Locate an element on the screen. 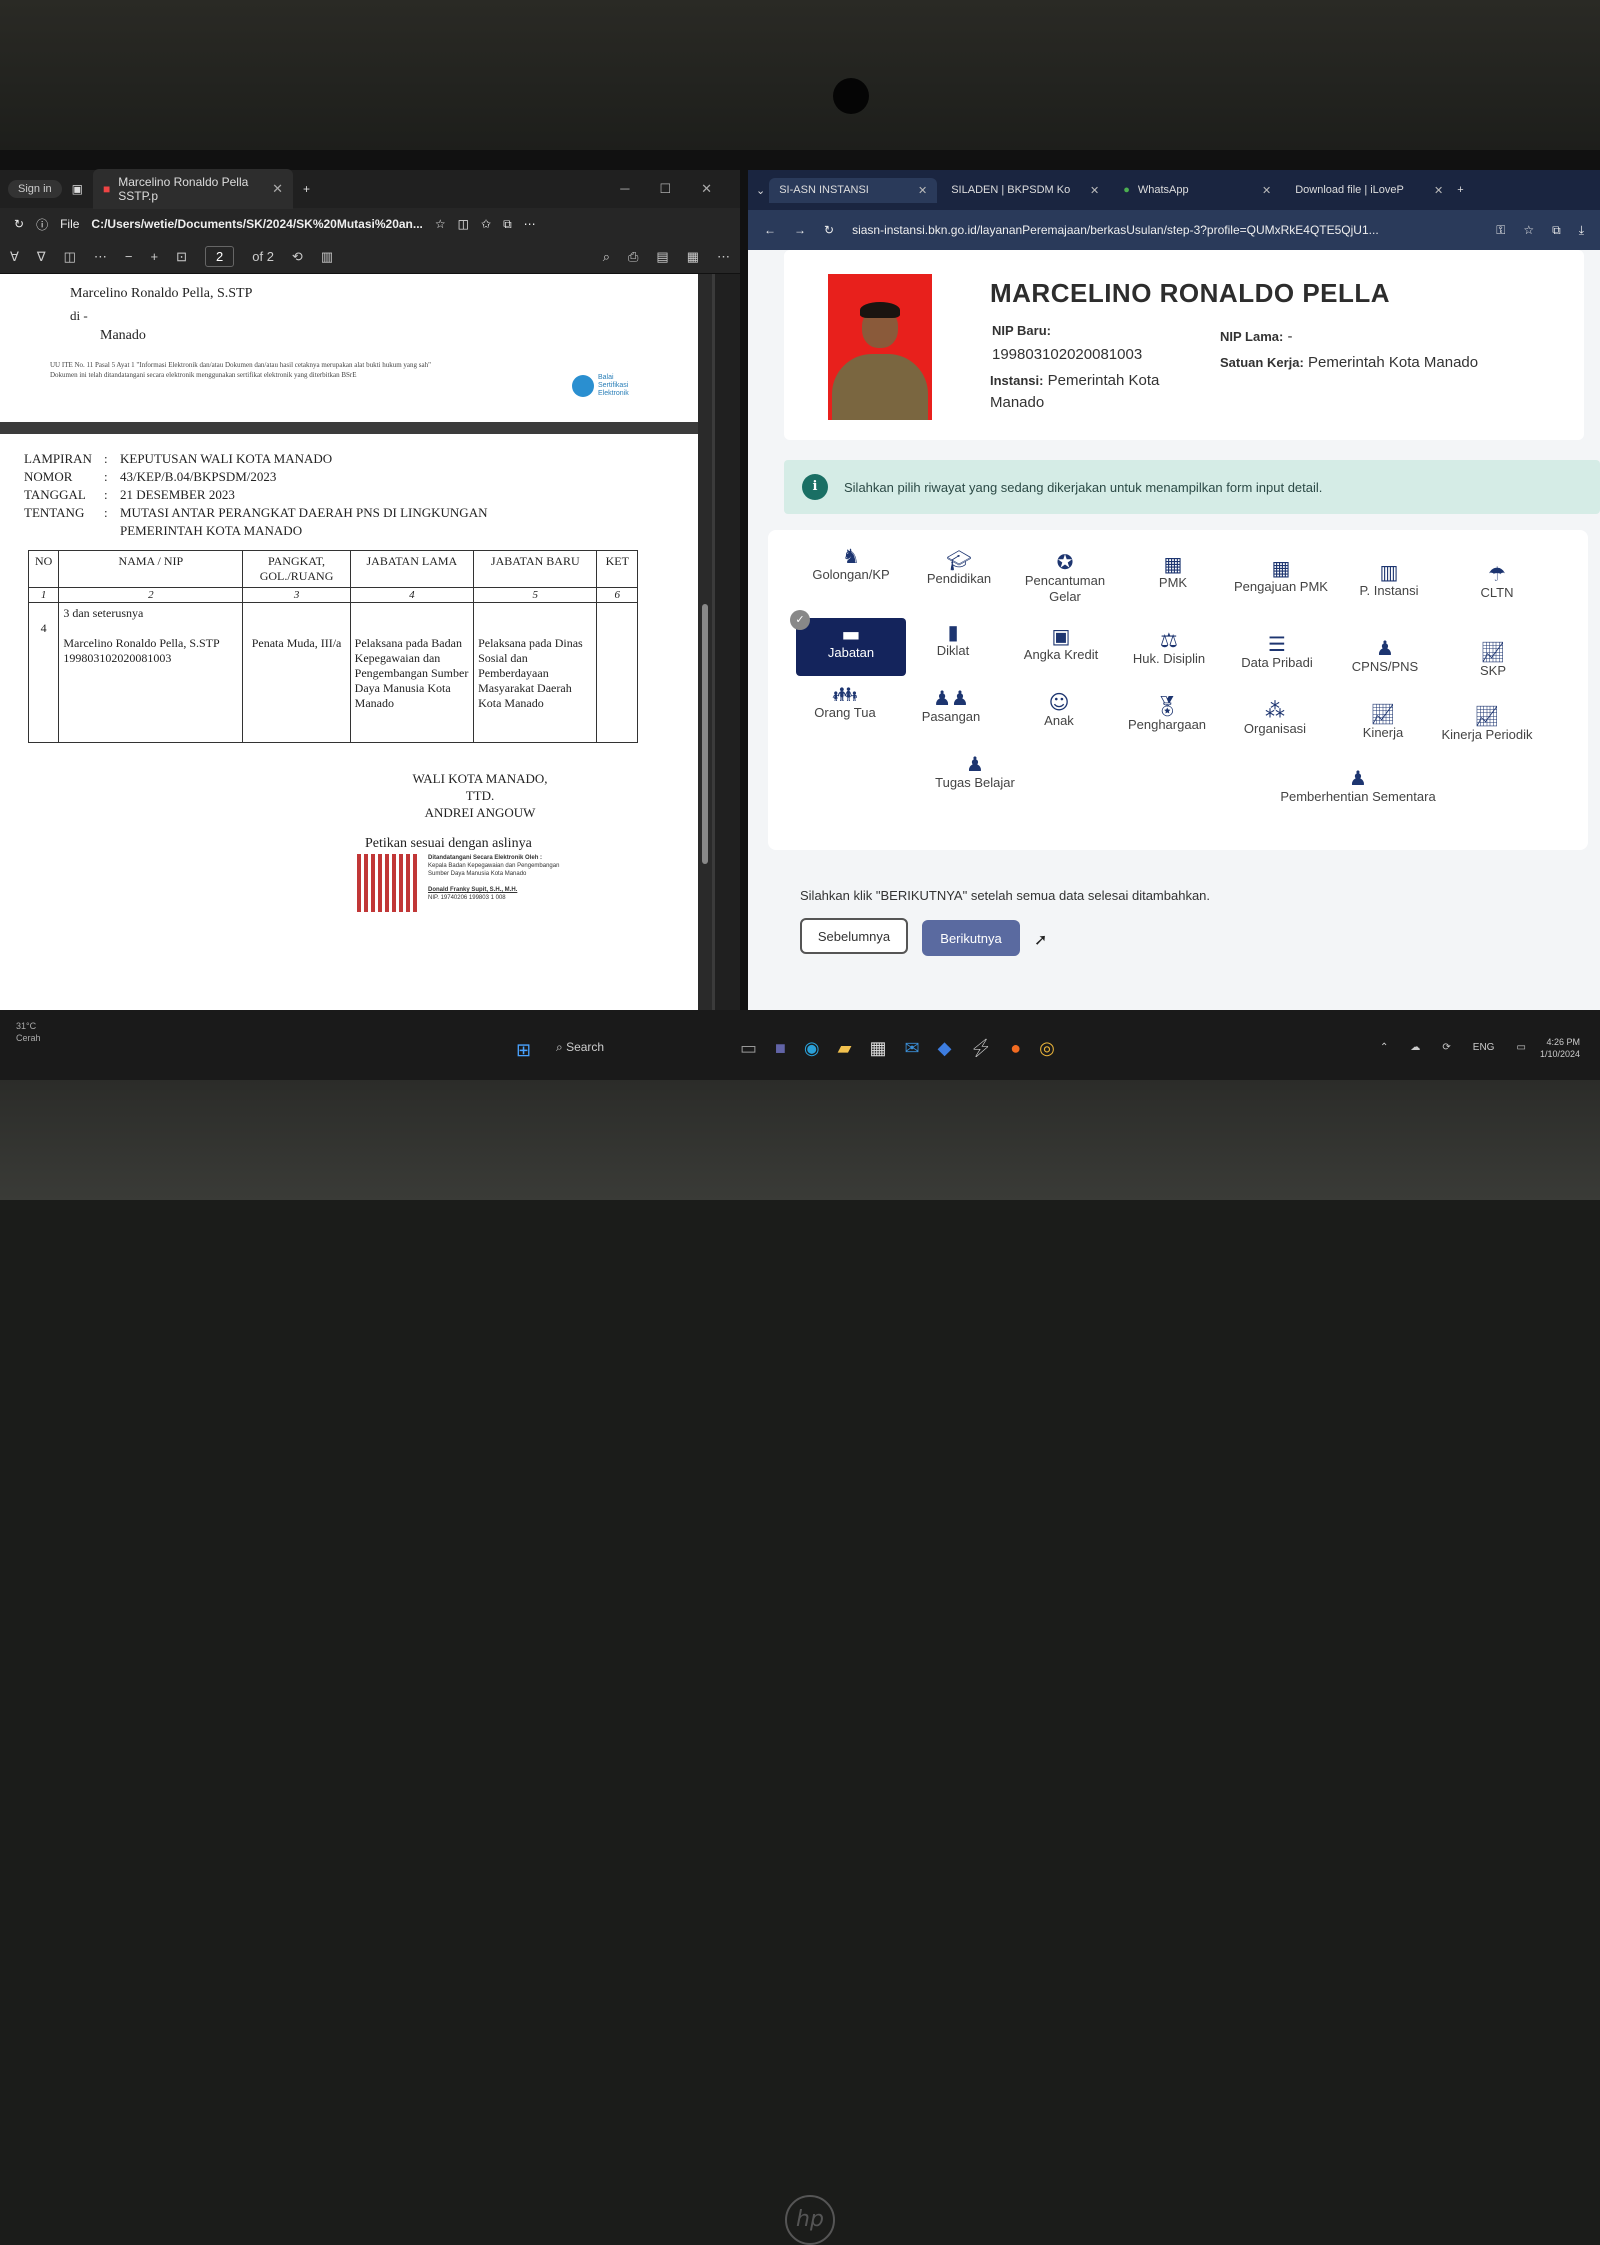  tab-siladen: SILADEN | BKPSDM Ko ✕ is located at coordinates (1025, 190).